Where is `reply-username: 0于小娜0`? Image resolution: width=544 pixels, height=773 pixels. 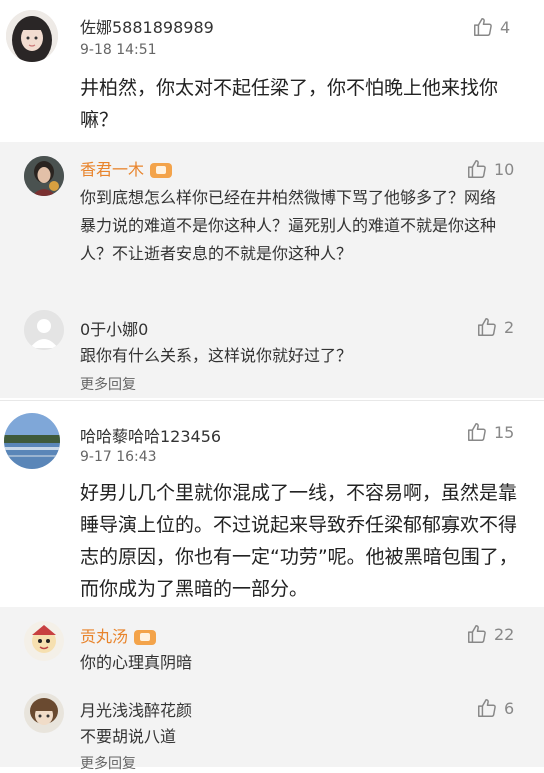
reply-username: 0于小娜0 is located at coordinates (114, 328).